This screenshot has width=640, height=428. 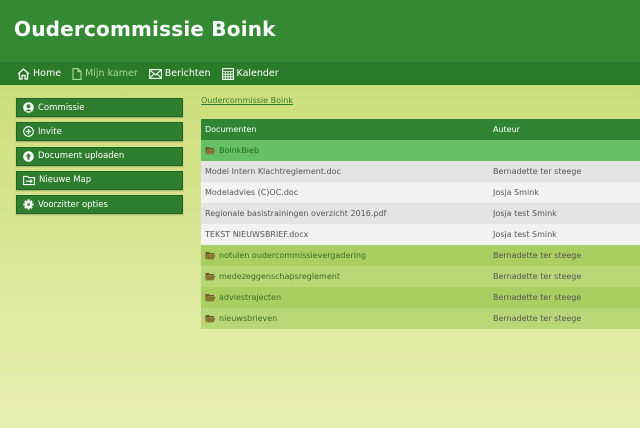 What do you see at coordinates (155, 73) in the screenshot?
I see `envelope-icon` at bounding box center [155, 73].